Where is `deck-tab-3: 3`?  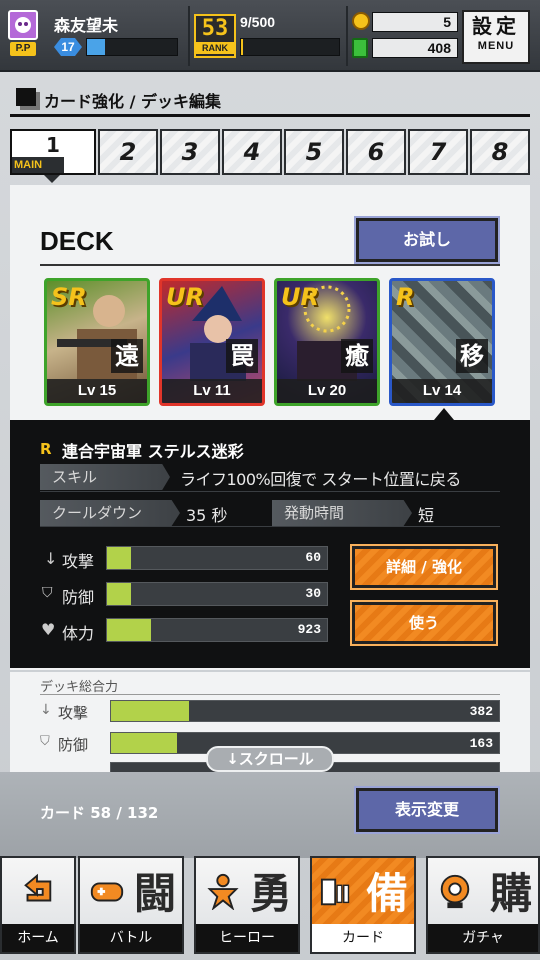
deck-tab-3: 3 is located at coordinates (190, 152).